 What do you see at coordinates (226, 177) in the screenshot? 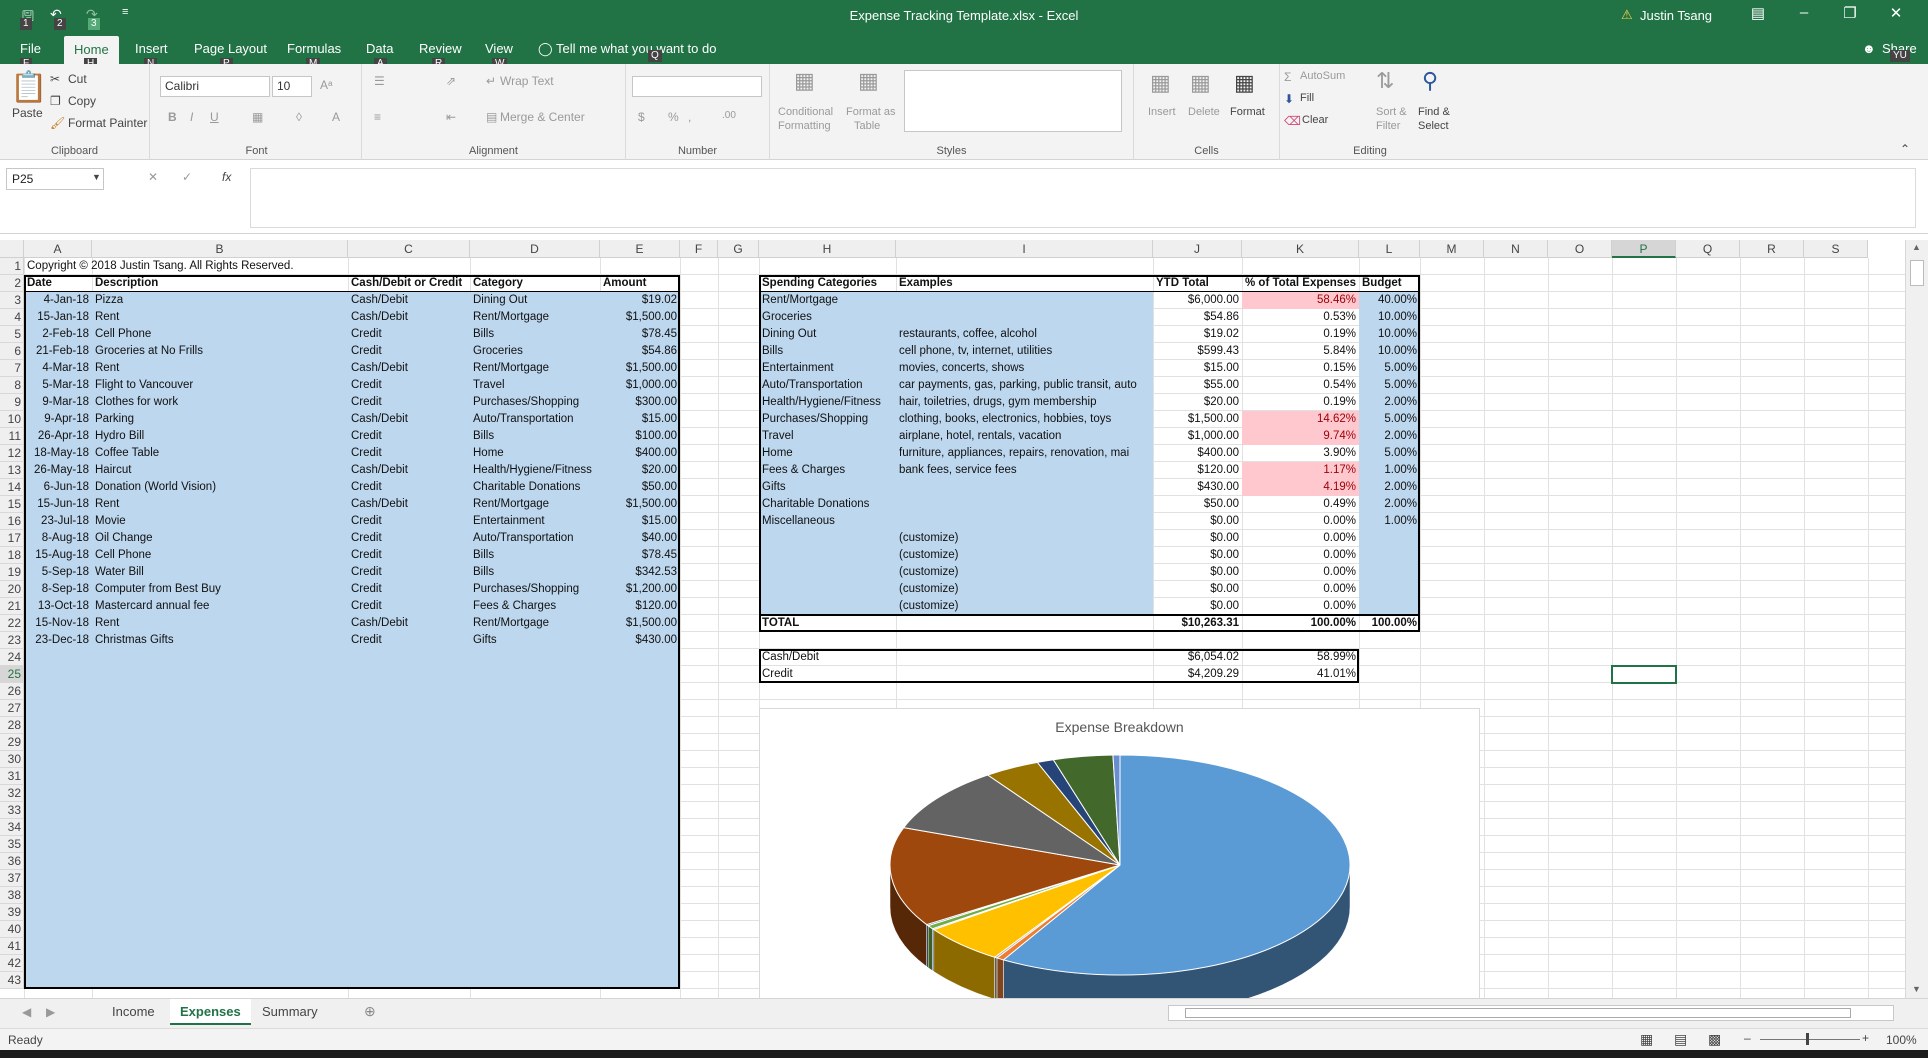
I see `insert-function-icon: fx` at bounding box center [226, 177].